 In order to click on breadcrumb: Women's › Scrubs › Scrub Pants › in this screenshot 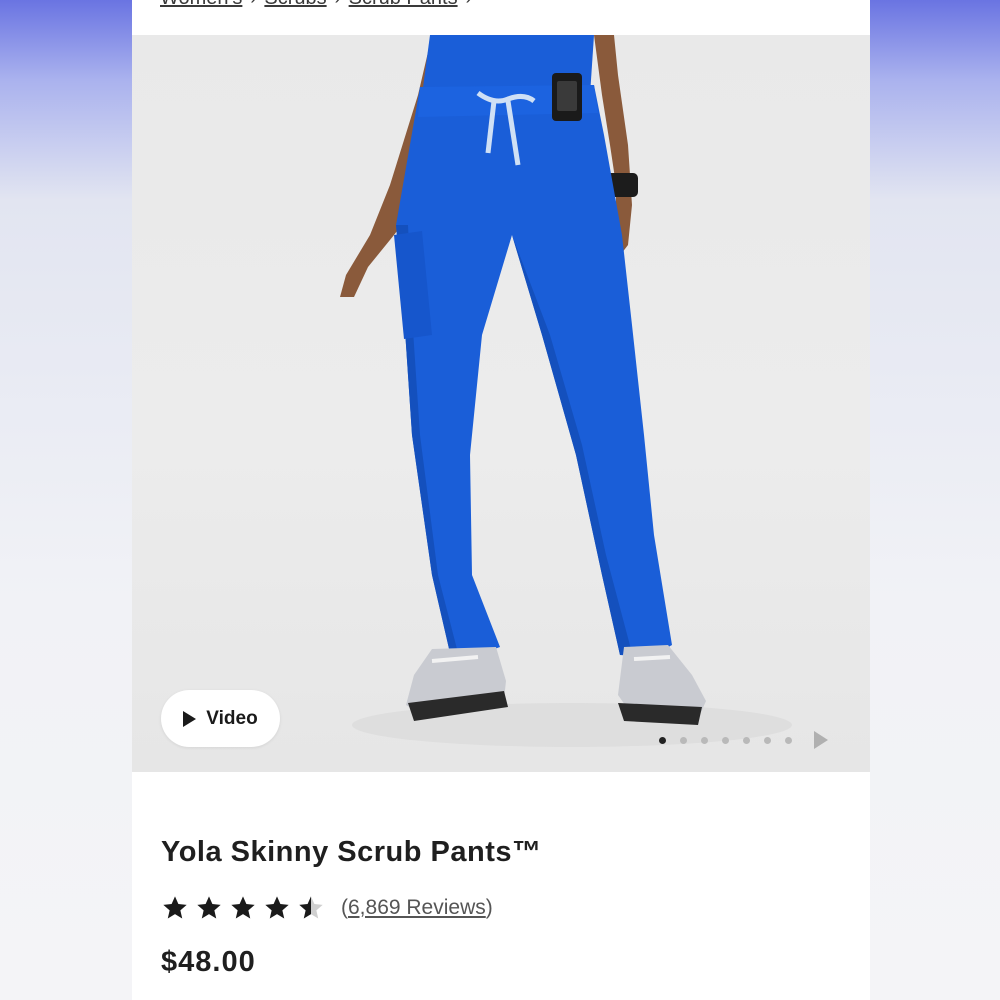, I will do `click(316, 5)`.